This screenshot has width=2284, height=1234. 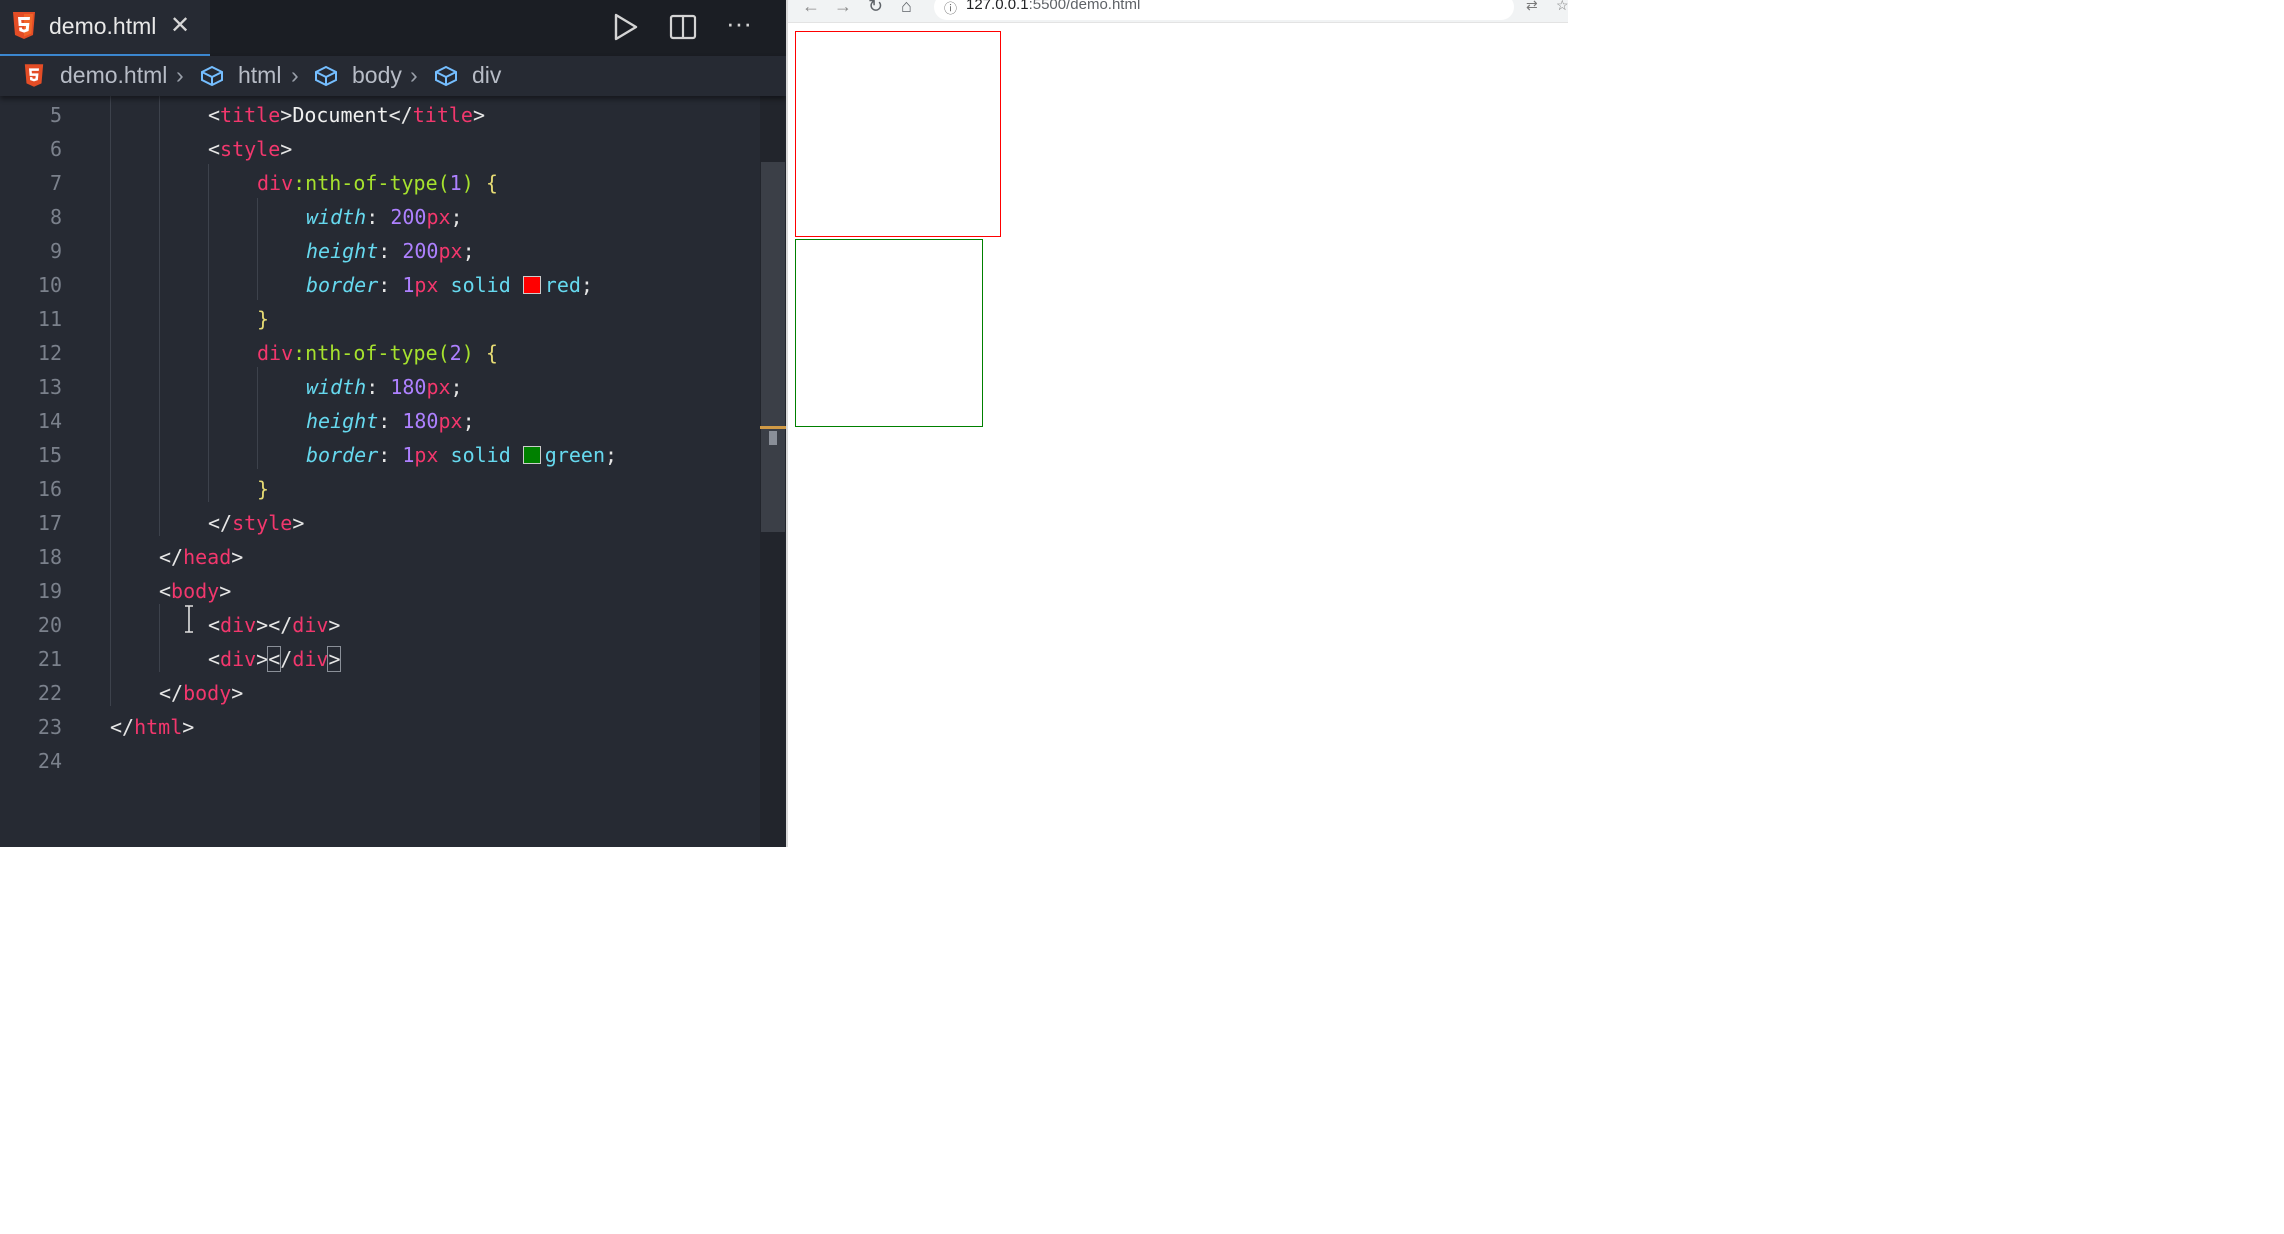 What do you see at coordinates (49, 659) in the screenshot?
I see `line-number: 21` at bounding box center [49, 659].